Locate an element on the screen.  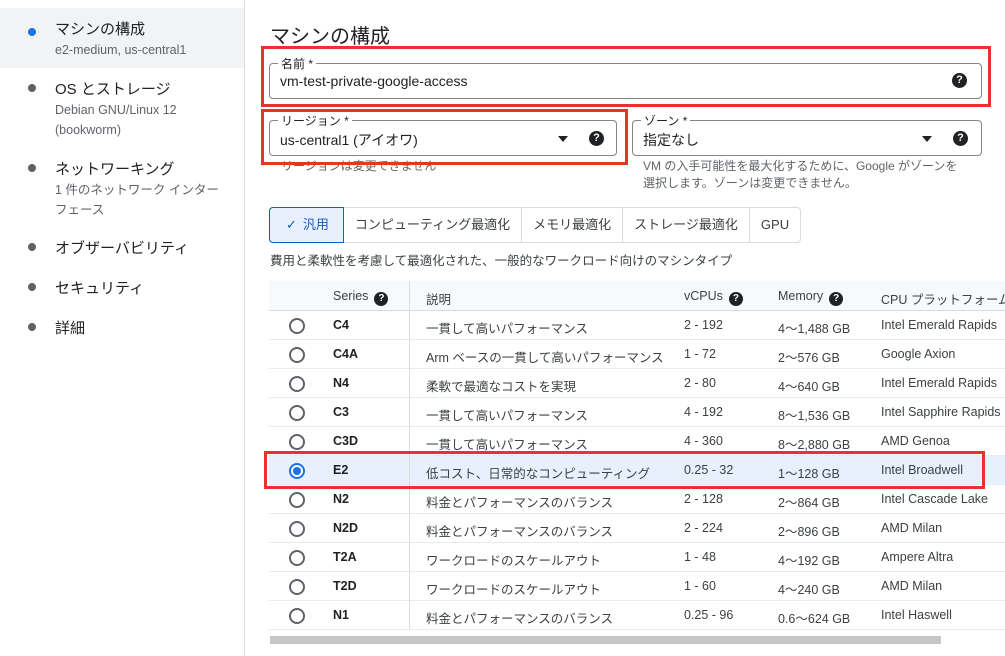
cell-cpu-platform: Intel Emerald Rapids is located at coordinates (939, 325).